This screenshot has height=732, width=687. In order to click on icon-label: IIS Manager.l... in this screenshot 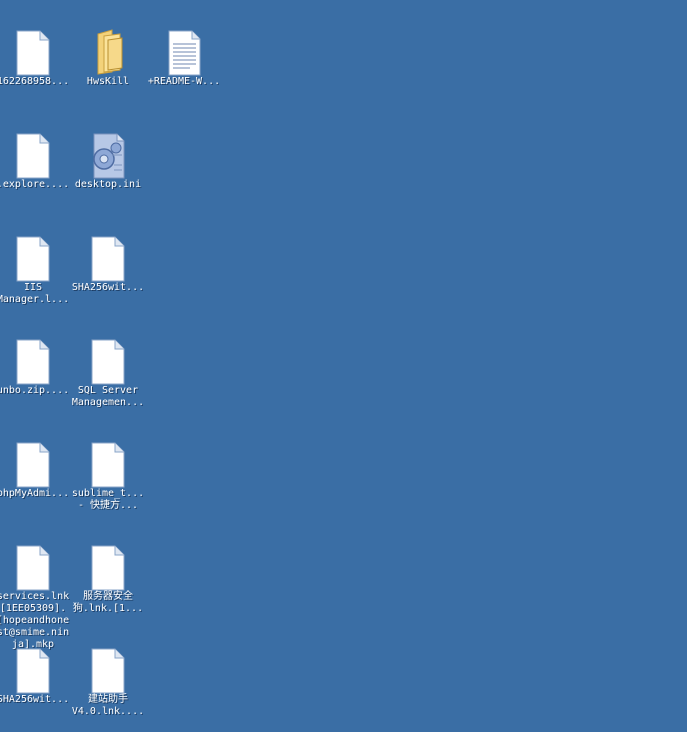, I will do `click(35, 293)`.